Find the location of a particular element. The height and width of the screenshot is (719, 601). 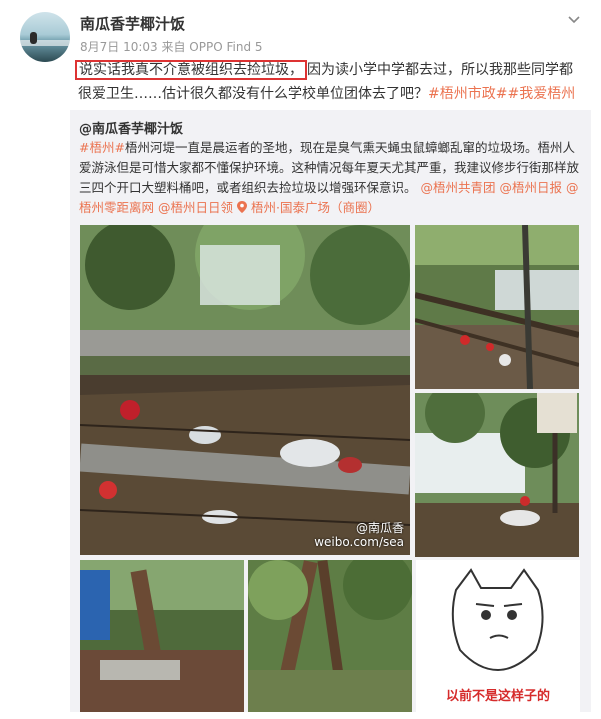

topic-link: #梧州# is located at coordinates (102, 147).